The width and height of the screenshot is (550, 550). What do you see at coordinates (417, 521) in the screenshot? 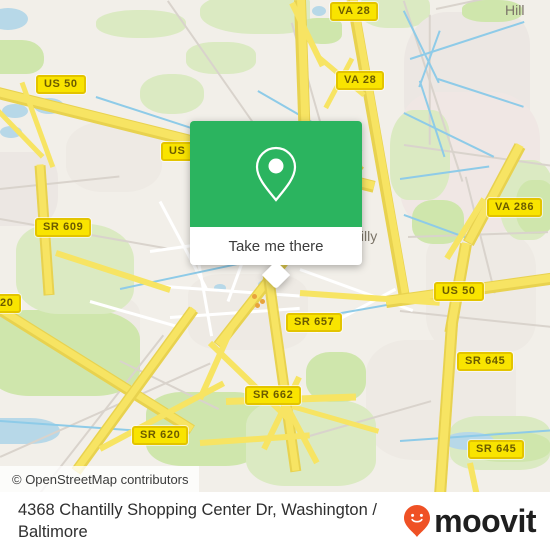
I see `moovit-smiley-pin-icon` at bounding box center [417, 521].